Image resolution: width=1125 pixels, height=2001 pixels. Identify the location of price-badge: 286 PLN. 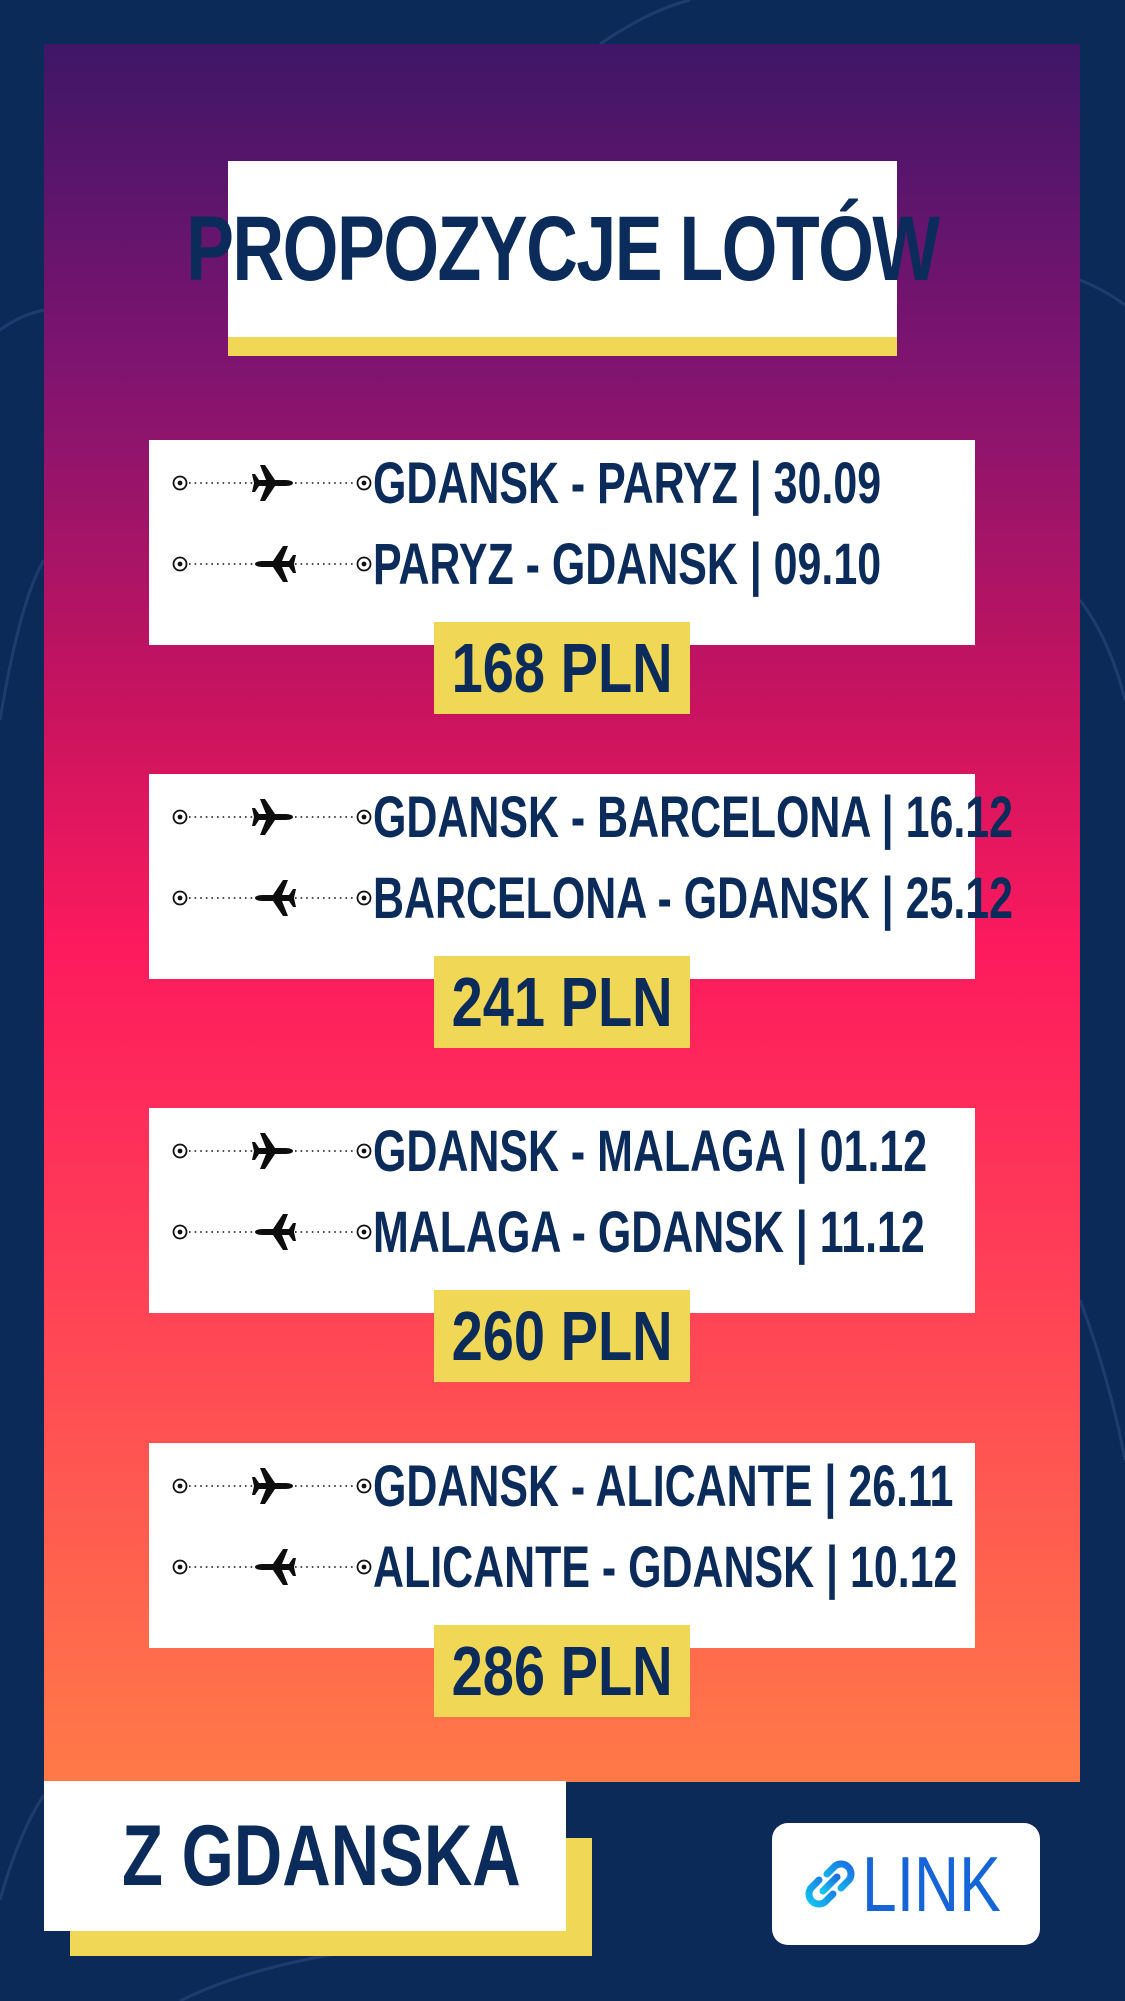
(562, 1671).